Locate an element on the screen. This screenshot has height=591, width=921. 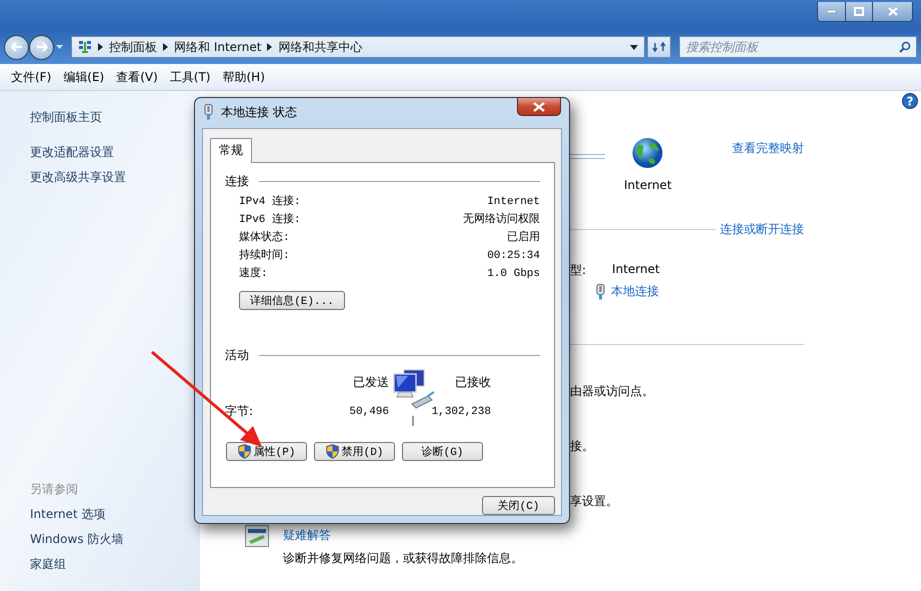
property-label: 速度: is located at coordinates (253, 274).